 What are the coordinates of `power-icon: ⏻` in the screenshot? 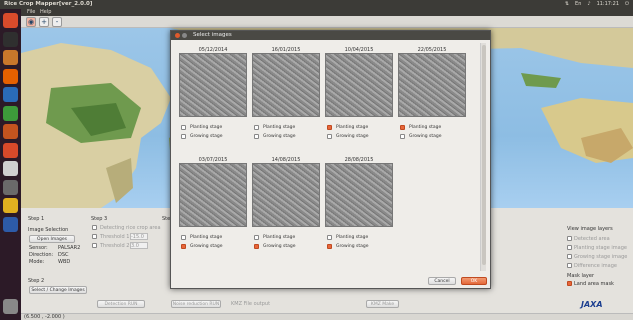 It's located at (627, 4).